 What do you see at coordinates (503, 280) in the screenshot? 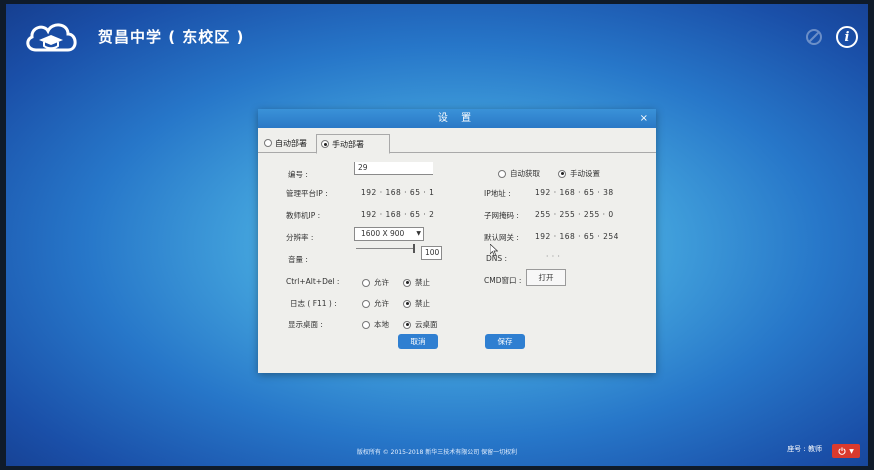
I see `cmd-window-label: CMD窗口 :` at bounding box center [503, 280].